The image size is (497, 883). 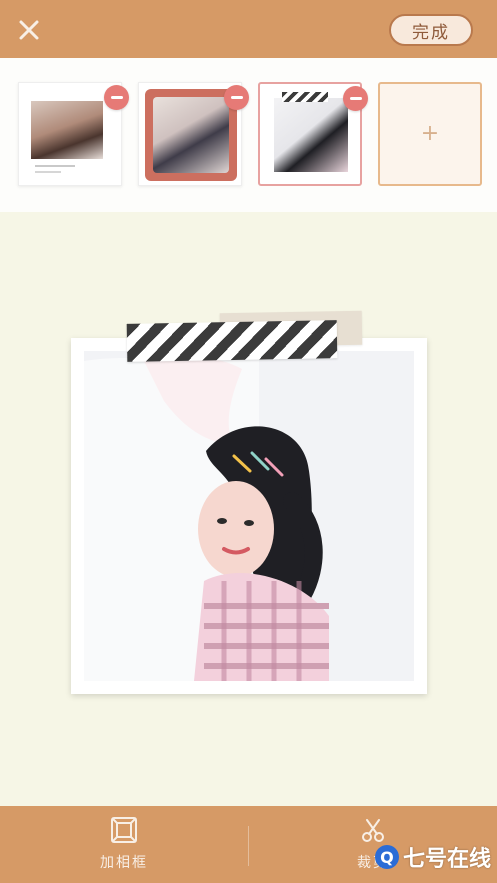 I want to click on remove-thumbnail-2-button, so click(x=236, y=97).